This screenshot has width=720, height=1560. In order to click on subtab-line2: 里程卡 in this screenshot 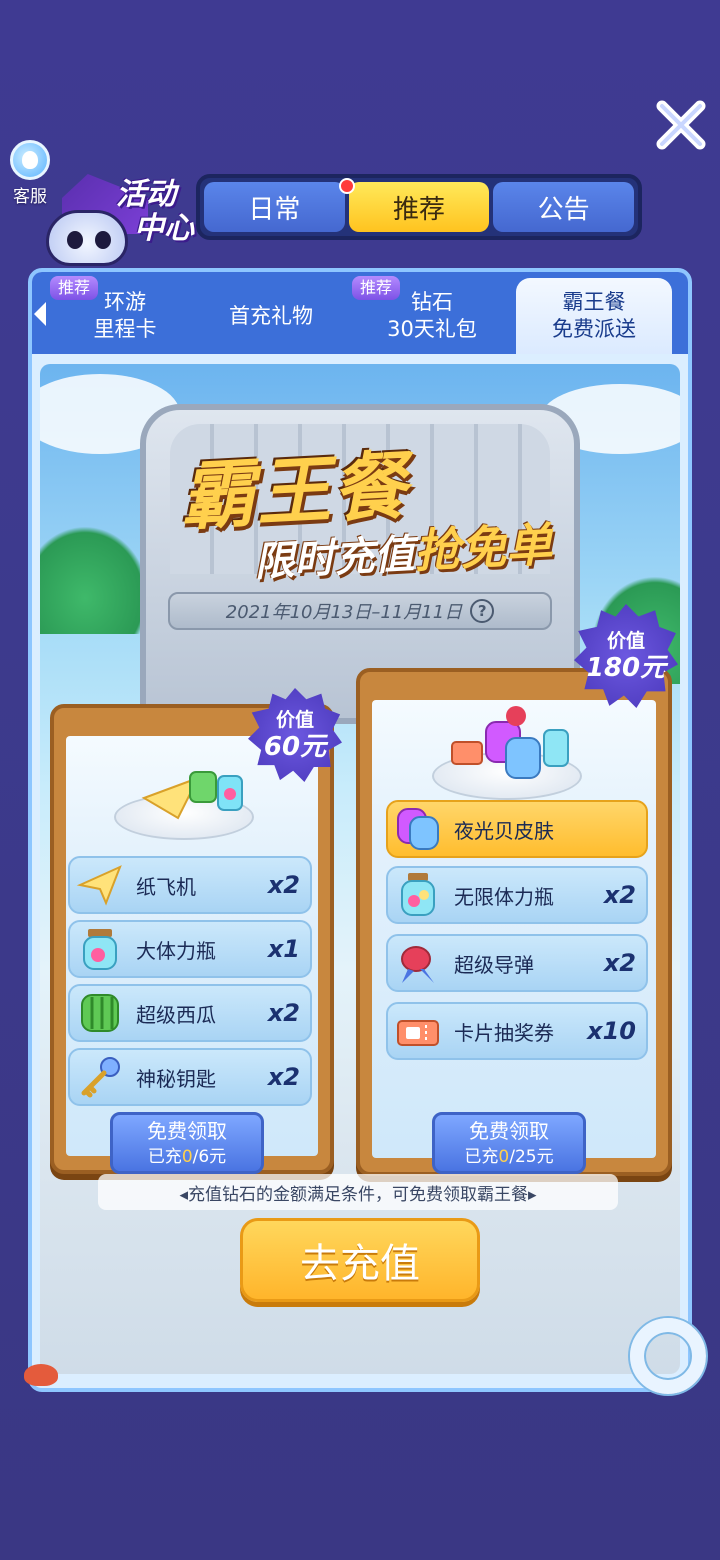, I will do `click(125, 329)`.